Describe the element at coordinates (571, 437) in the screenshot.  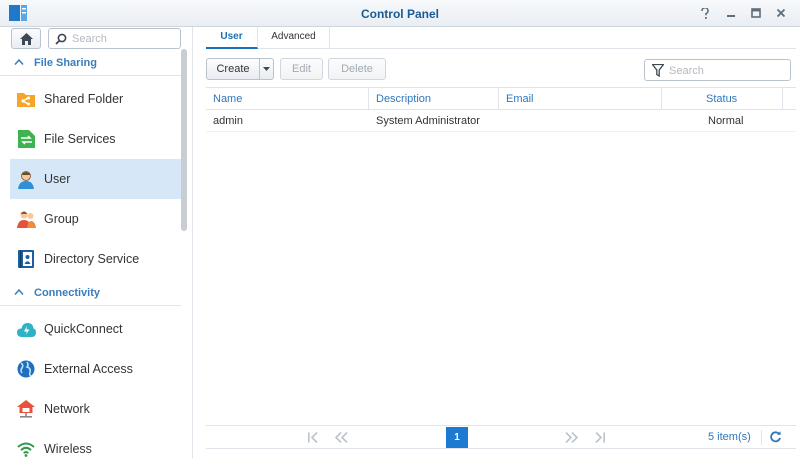
I see `next-page-icon` at that location.